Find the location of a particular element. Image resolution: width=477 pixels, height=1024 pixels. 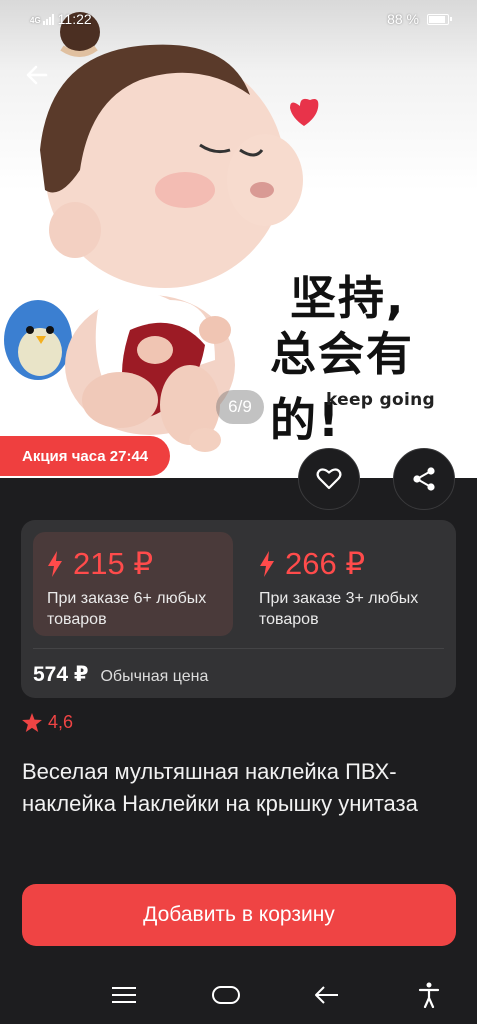

status-bar: 4G 11:22 88 % is located at coordinates (238, 19).